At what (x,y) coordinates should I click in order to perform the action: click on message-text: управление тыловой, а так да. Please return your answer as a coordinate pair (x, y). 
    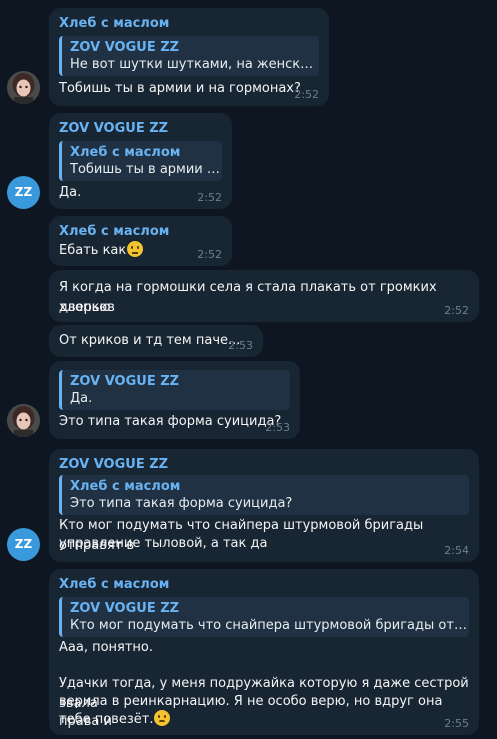
    Looking at the image, I should click on (163, 543).